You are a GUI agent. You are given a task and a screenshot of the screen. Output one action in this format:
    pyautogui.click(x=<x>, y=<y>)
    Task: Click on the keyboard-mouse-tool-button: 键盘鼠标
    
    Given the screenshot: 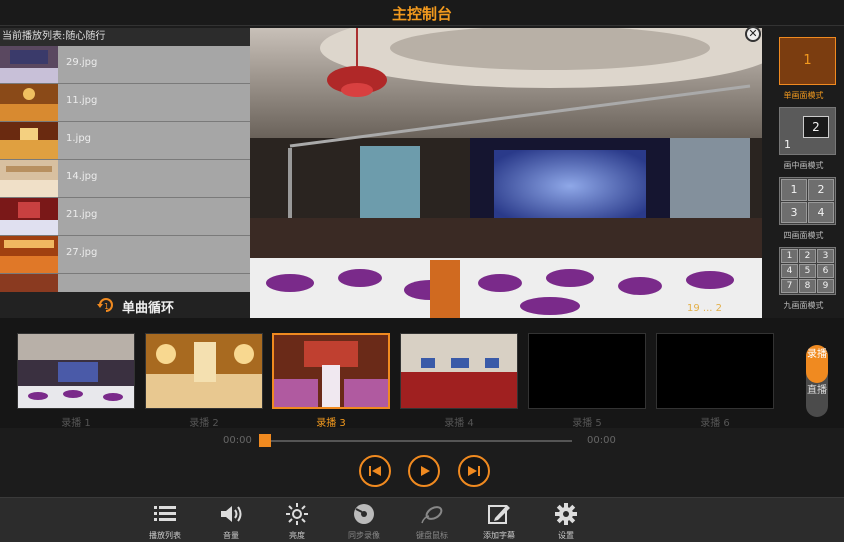 What is the action you would take?
    pyautogui.click(x=432, y=521)
    